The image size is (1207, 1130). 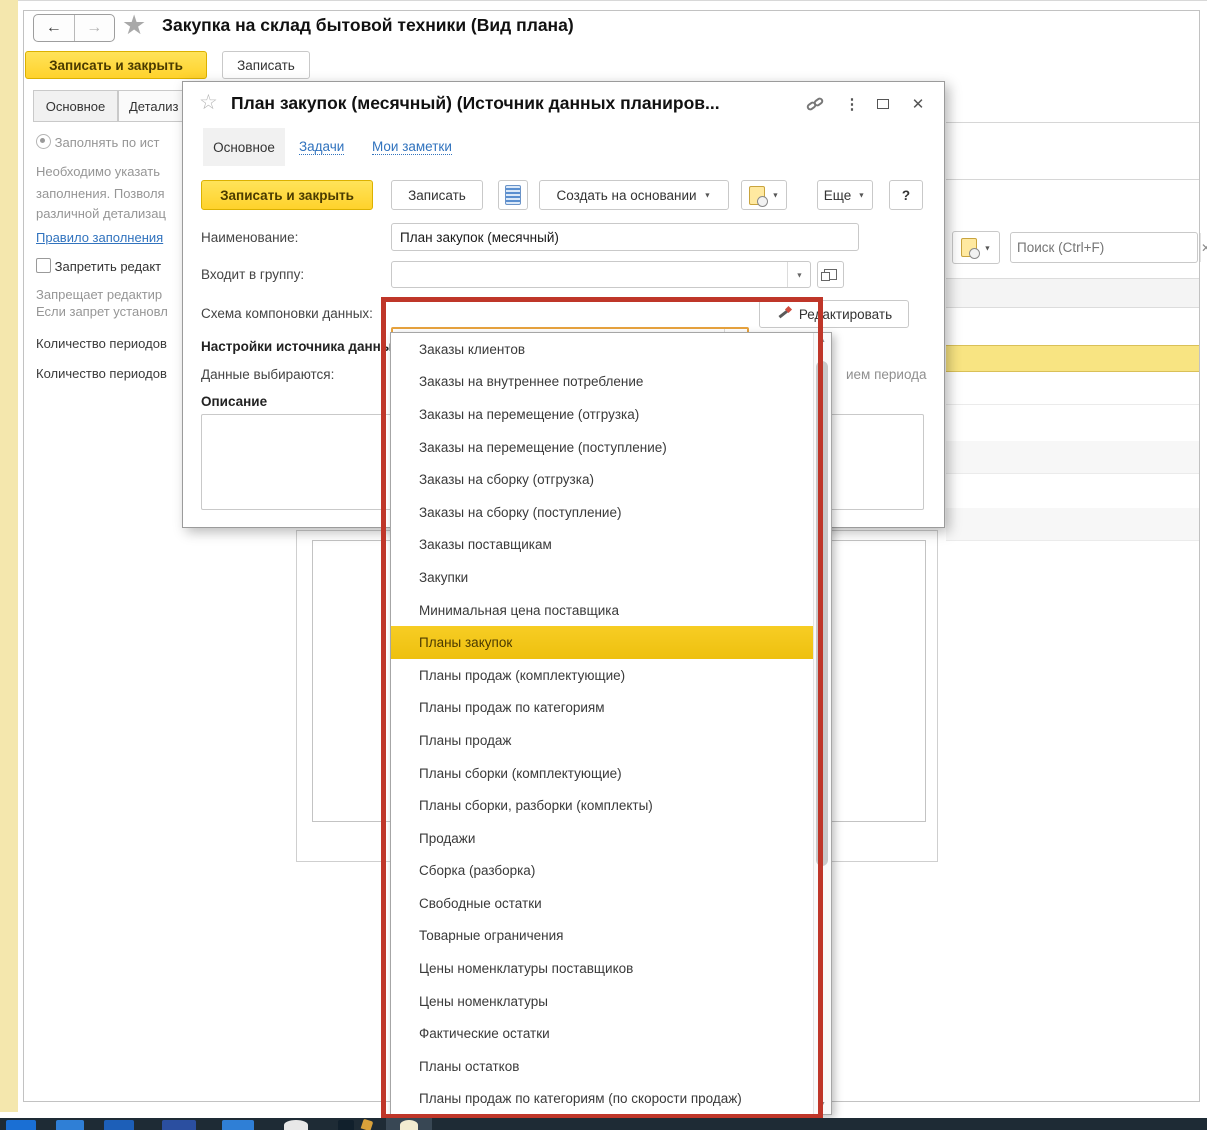 I want to click on close-icon, so click(x=918, y=104).